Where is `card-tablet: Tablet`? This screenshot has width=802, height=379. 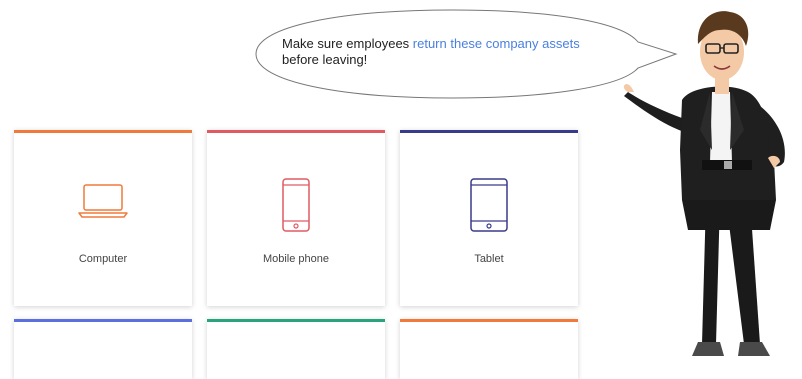 card-tablet: Tablet is located at coordinates (489, 218).